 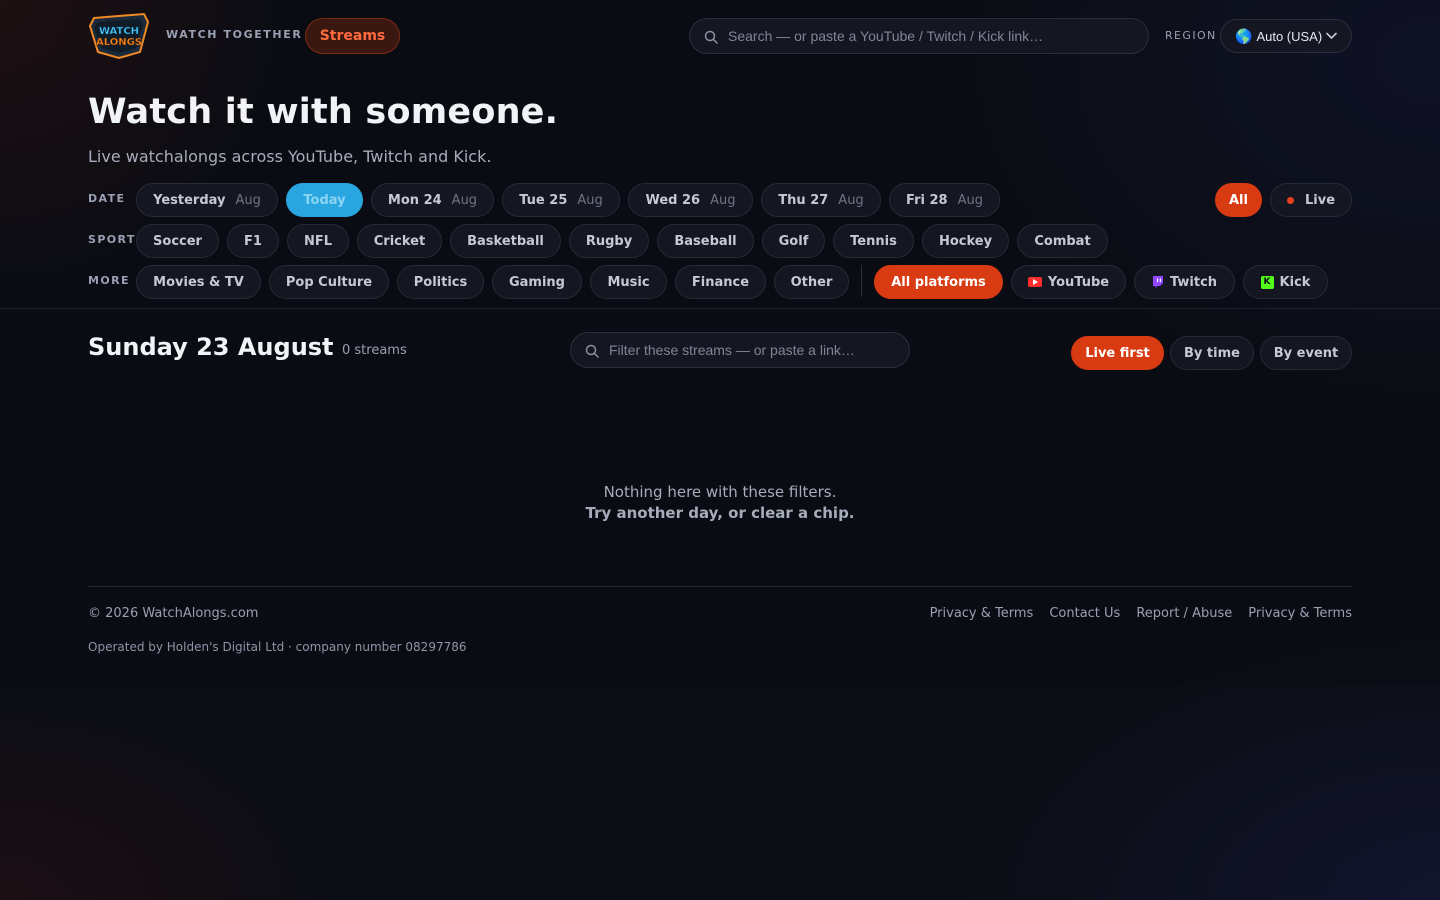 What do you see at coordinates (1267, 282) in the screenshot?
I see `kick-icon: K` at bounding box center [1267, 282].